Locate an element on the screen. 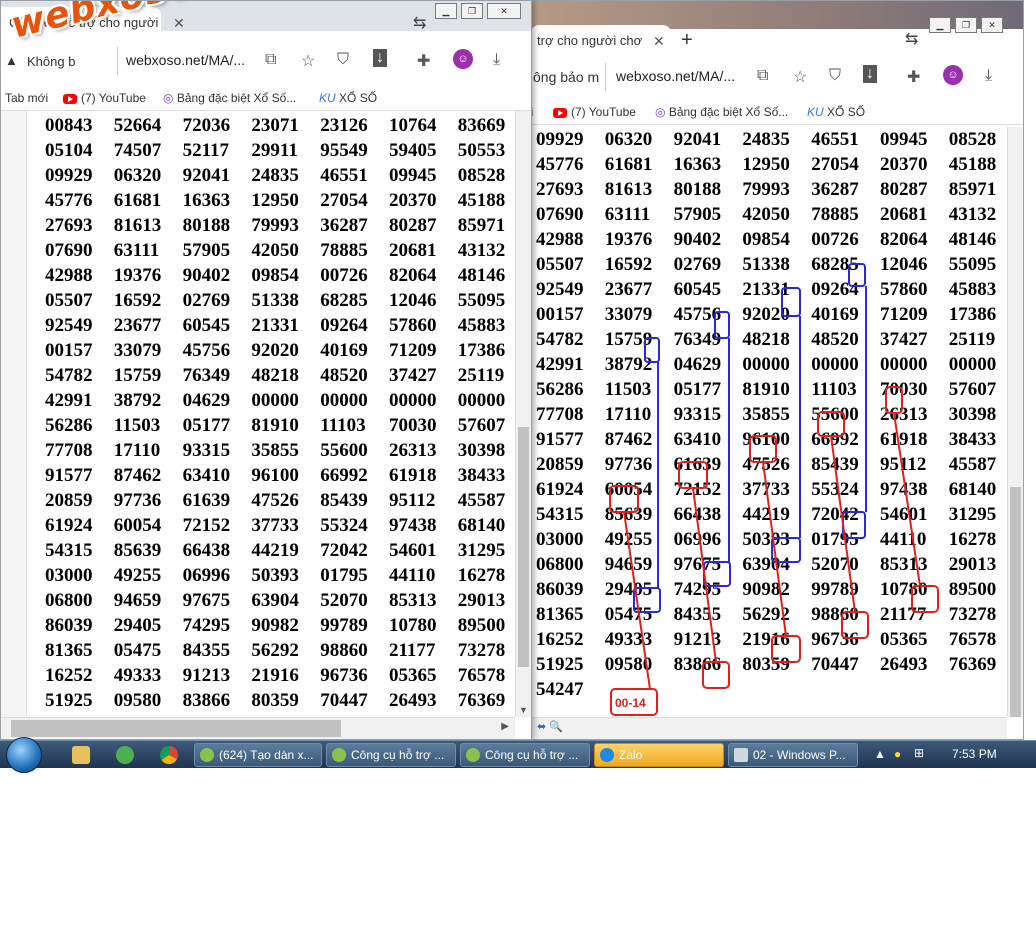 The image size is (1036, 952). clock: 7:53 PM is located at coordinates (974, 754).